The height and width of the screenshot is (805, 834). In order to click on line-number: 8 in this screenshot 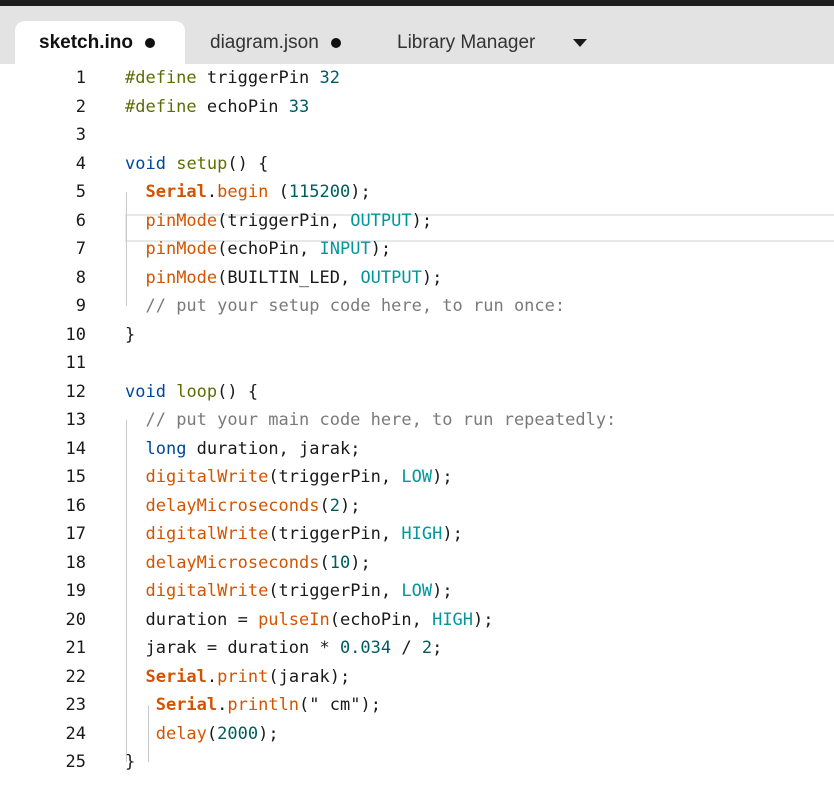, I will do `click(80, 277)`.